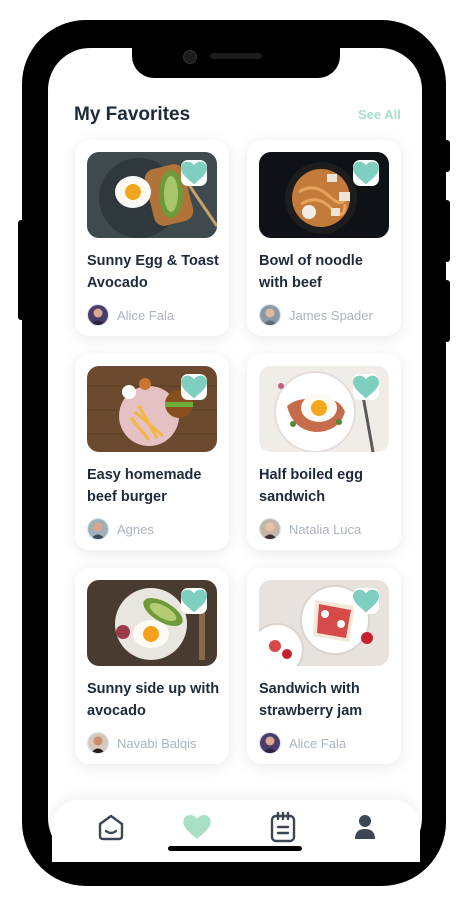 The image size is (467, 897). I want to click on recipe-card: Sunny side up with avocado Navabi Balqis, so click(152, 666).